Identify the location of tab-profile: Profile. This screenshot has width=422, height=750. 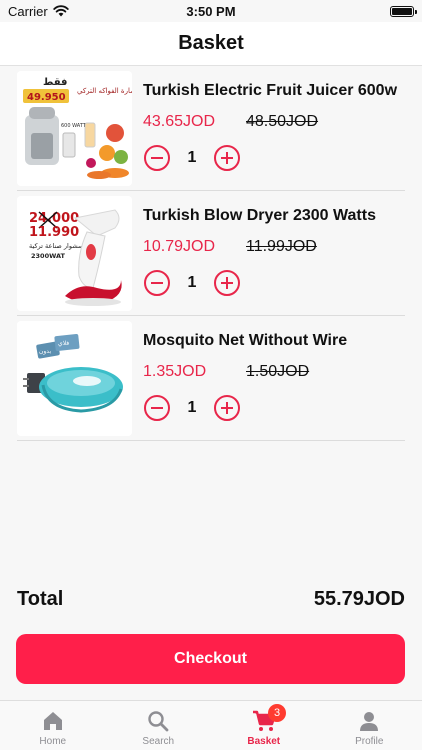
(369, 725).